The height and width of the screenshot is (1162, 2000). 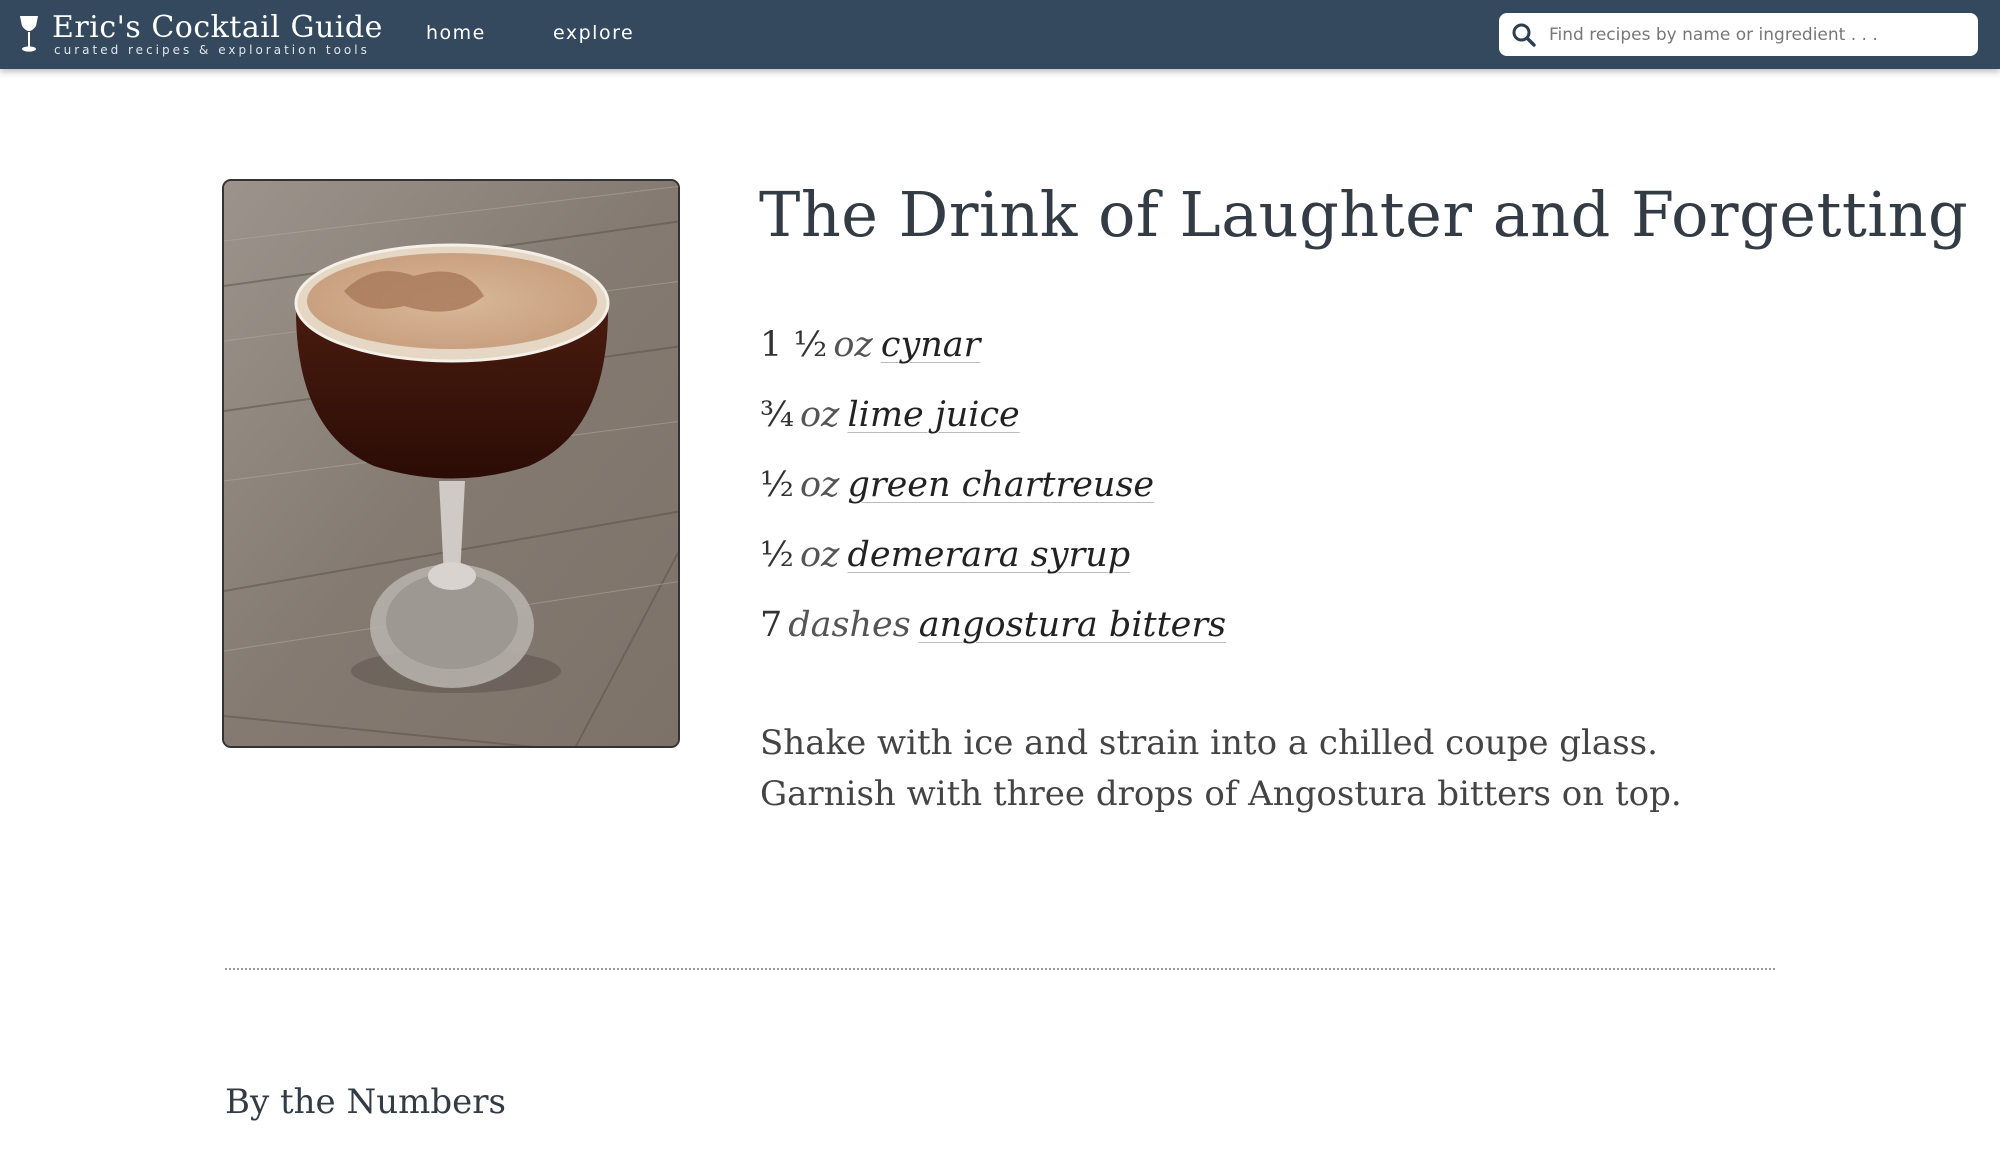 What do you see at coordinates (212, 50) in the screenshot?
I see `brand-tagline: curated recipes & exploration tools` at bounding box center [212, 50].